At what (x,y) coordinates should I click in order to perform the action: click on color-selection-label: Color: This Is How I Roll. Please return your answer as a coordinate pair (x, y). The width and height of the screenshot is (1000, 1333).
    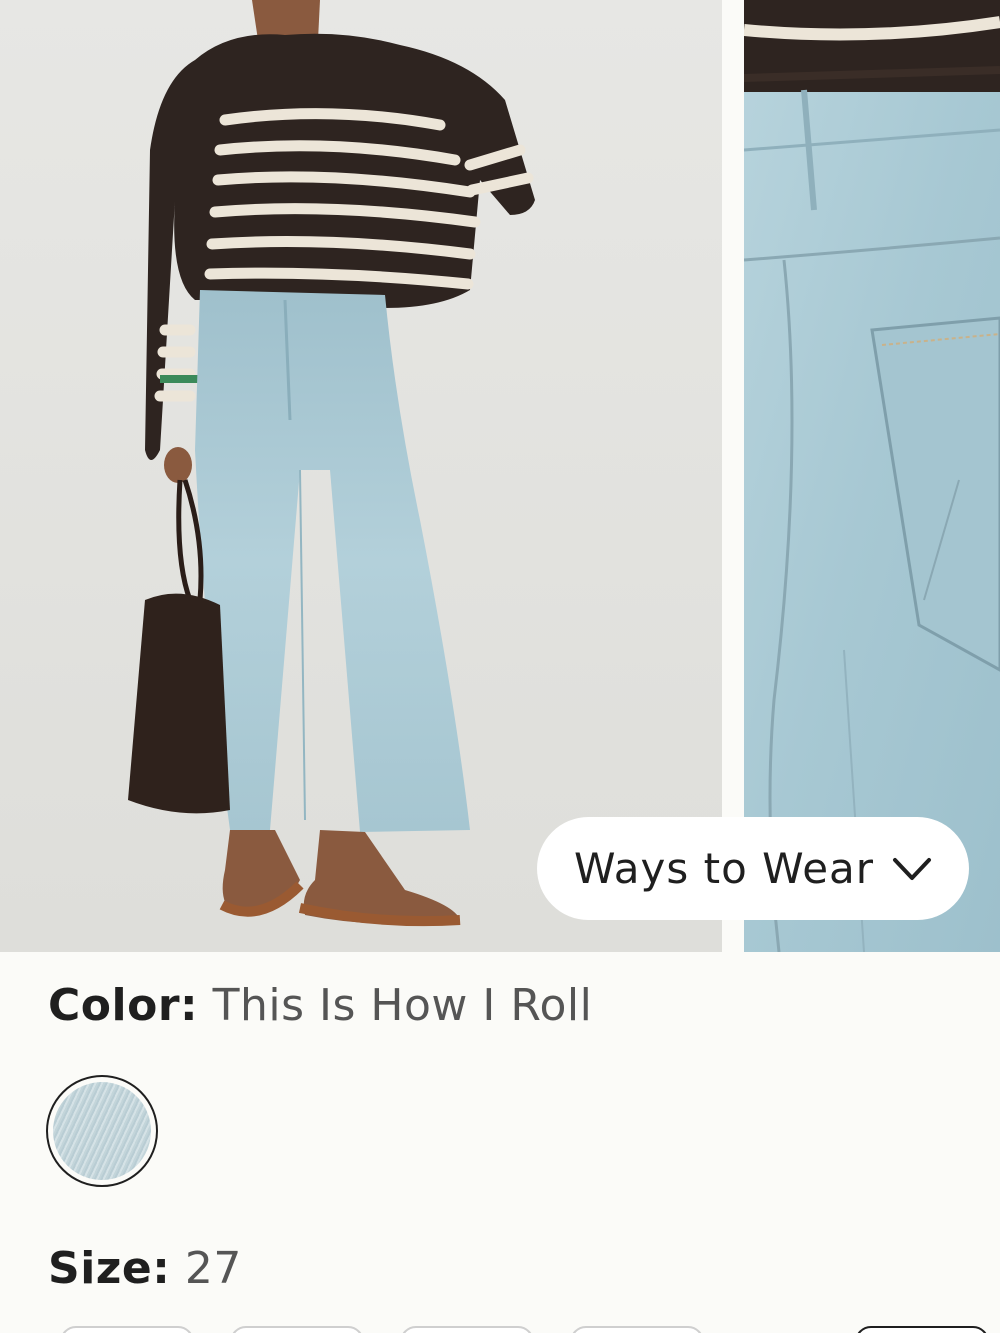
    Looking at the image, I should click on (320, 1005).